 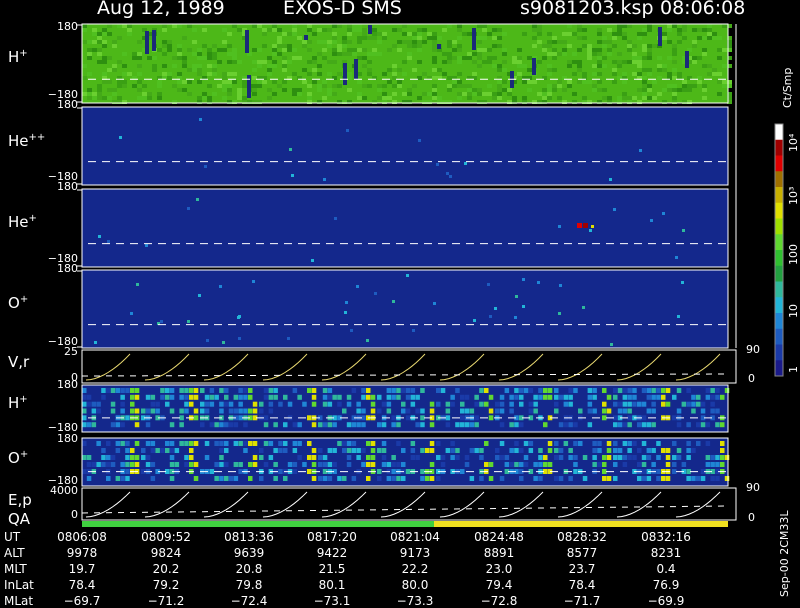 What do you see at coordinates (19, 519) in the screenshot?
I see `panel-label-qa: QA` at bounding box center [19, 519].